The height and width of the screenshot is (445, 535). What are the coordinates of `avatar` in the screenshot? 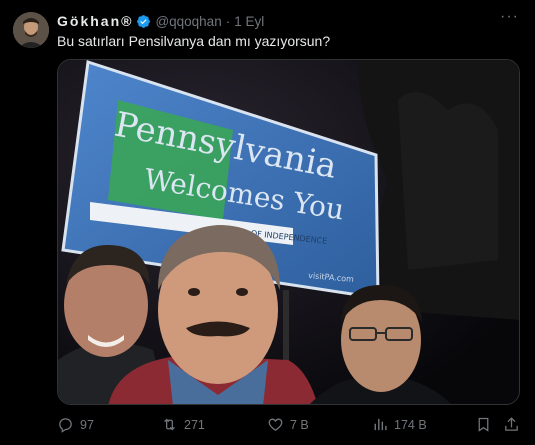 It's located at (31, 30).